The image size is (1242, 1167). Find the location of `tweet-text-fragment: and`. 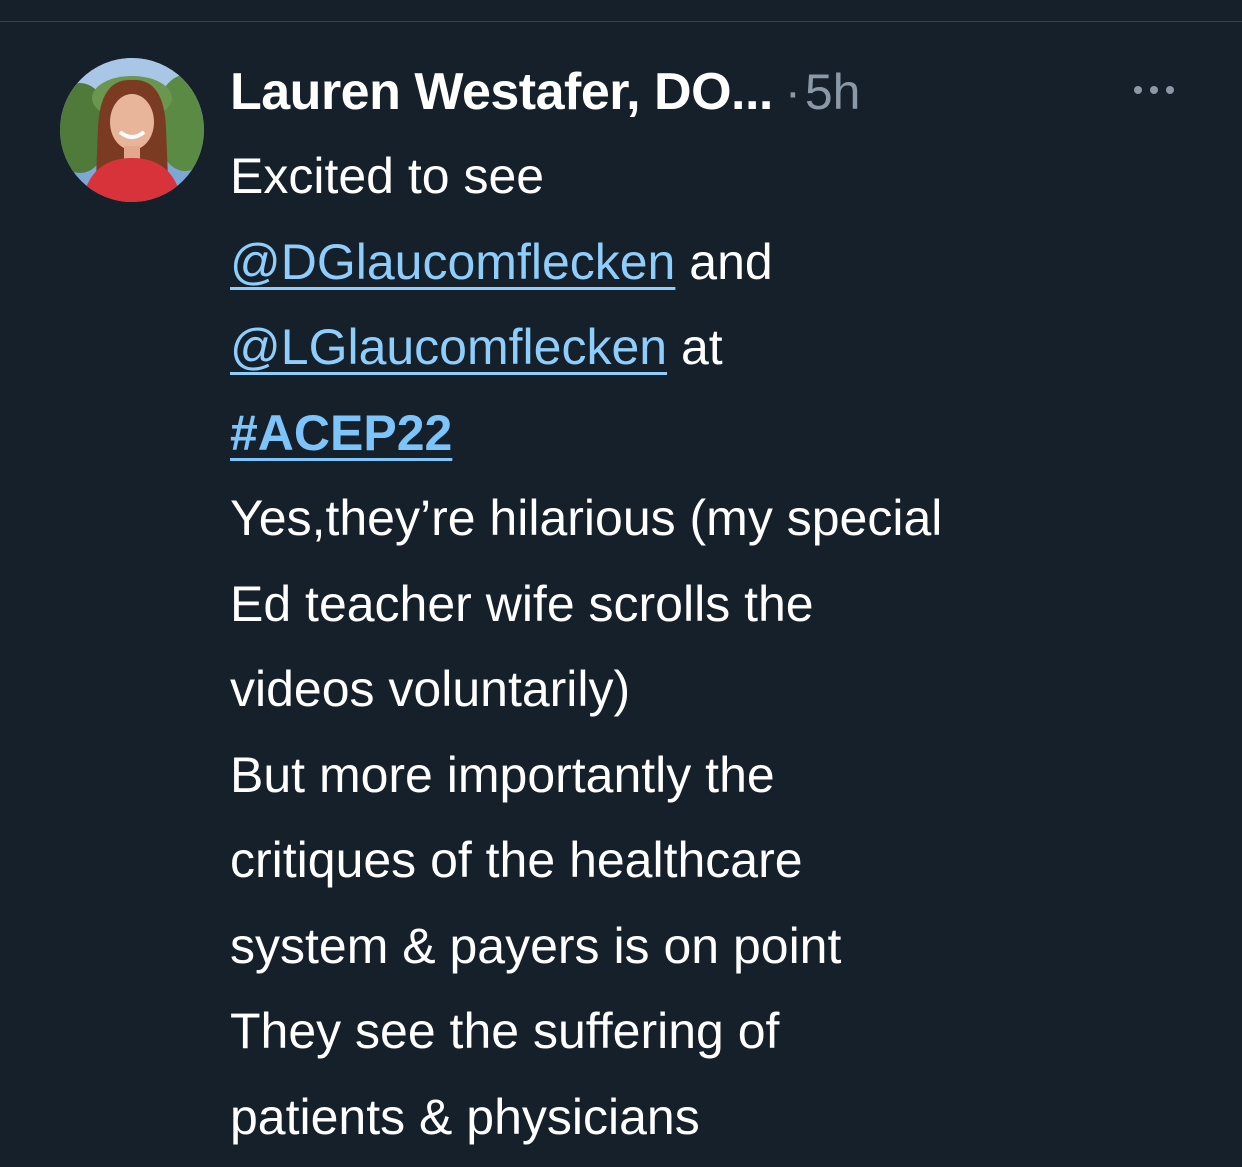

tweet-text-fragment: and is located at coordinates (724, 261).